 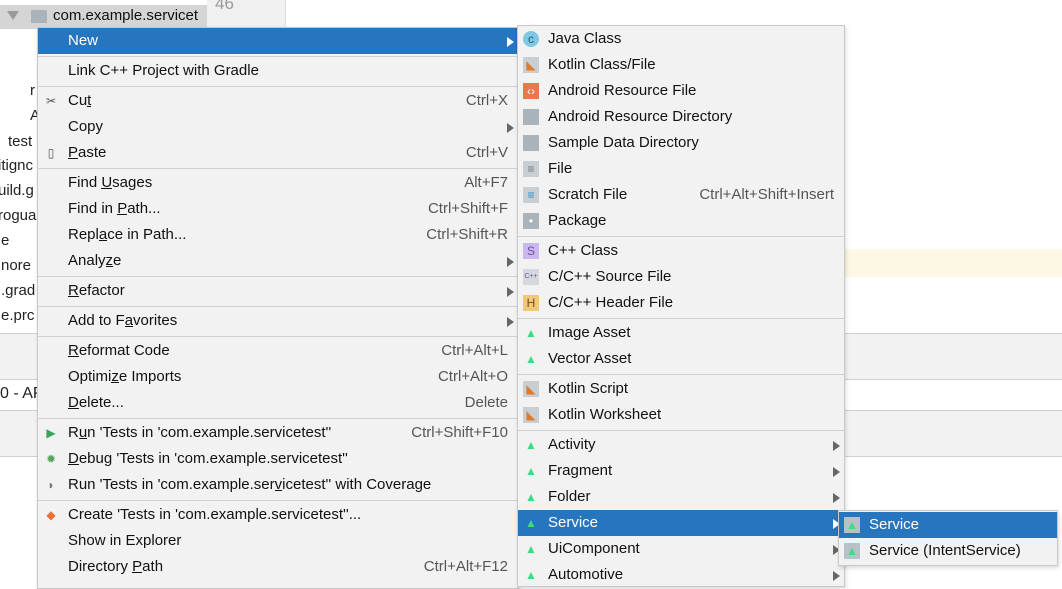 I want to click on menu-item-file: ≡ File, so click(x=681, y=169).